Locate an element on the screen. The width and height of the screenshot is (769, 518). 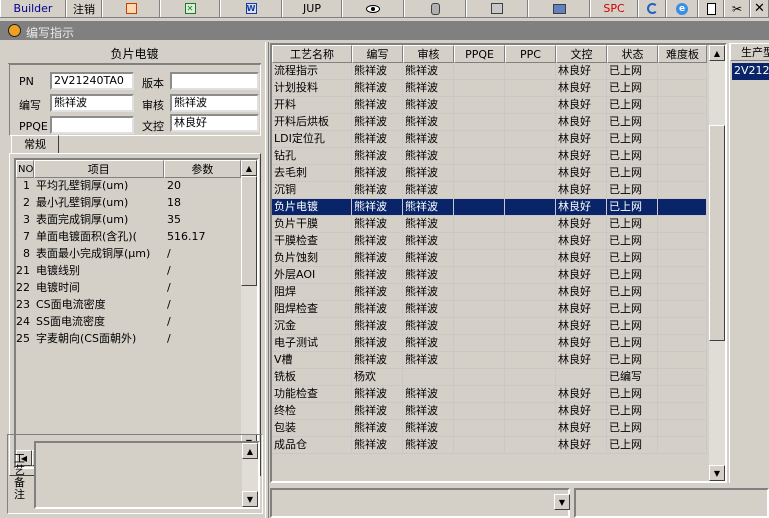
close-button: ✕ is located at coordinates (759, 8).